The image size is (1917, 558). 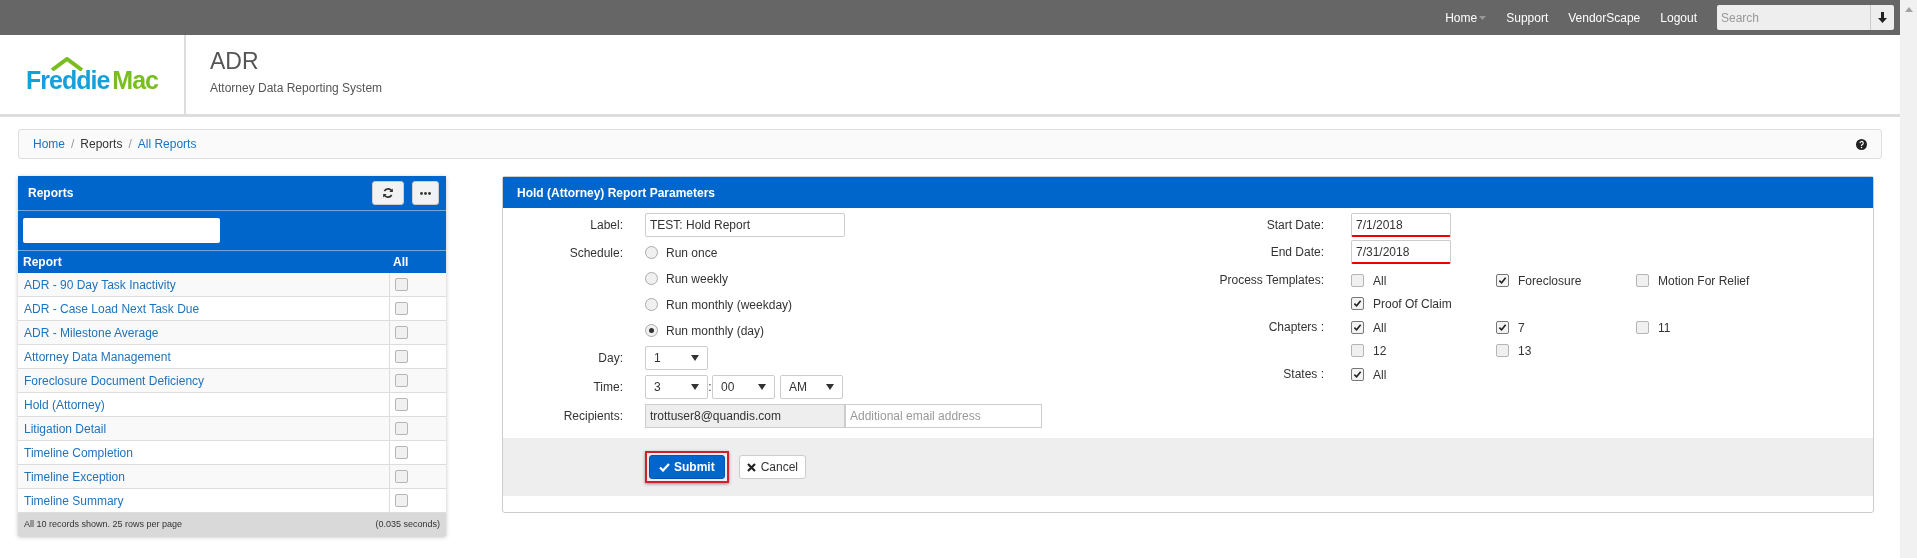 I want to click on column-header: Report, so click(x=42, y=262).